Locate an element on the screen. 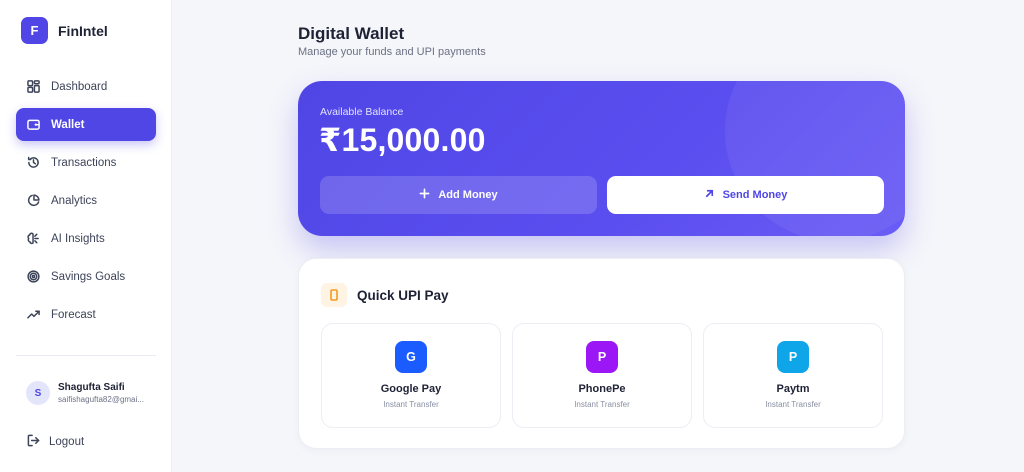  plus-icon is located at coordinates (424, 195).